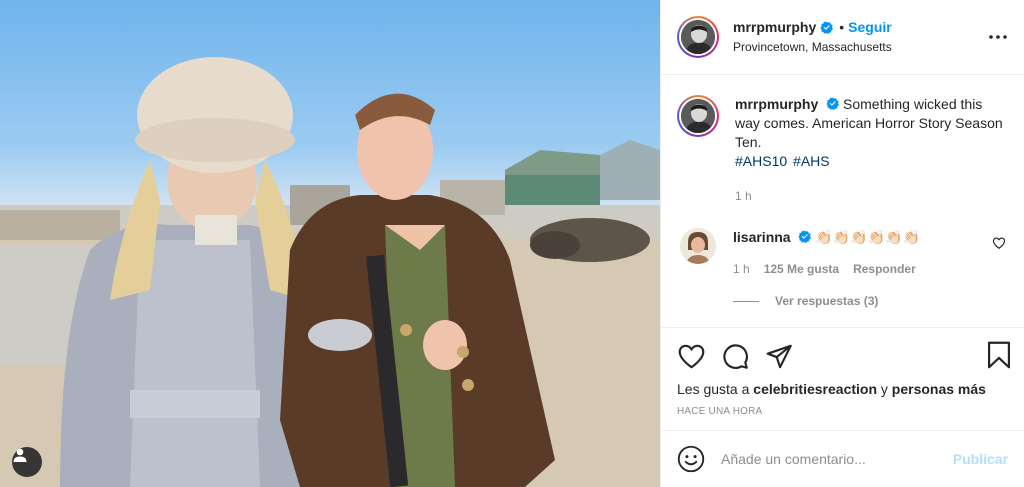 This screenshot has height=487, width=1024. I want to click on caption-hashtags: #AHS10 #AHS, so click(871, 161).